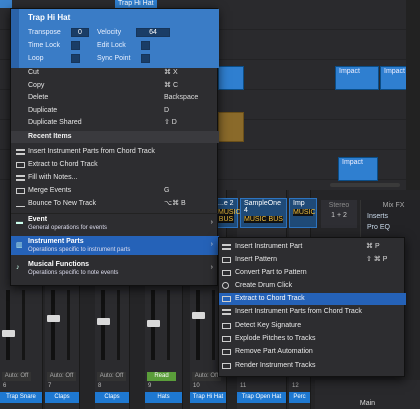 This screenshot has height=409, width=420. I want to click on menu-item-label: Delete, so click(38, 97).